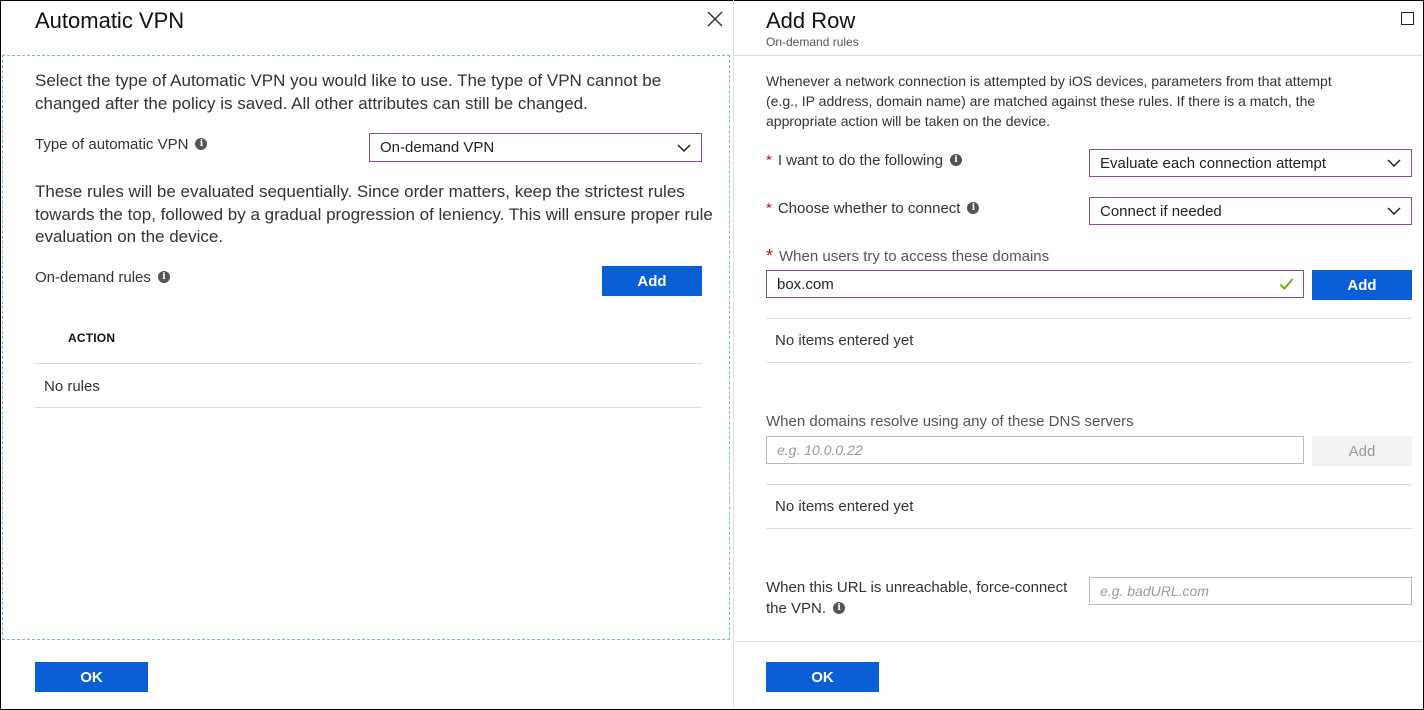 The height and width of the screenshot is (710, 1424). Describe the element at coordinates (72, 386) in the screenshot. I see `empty-rules-text: No rules` at that location.